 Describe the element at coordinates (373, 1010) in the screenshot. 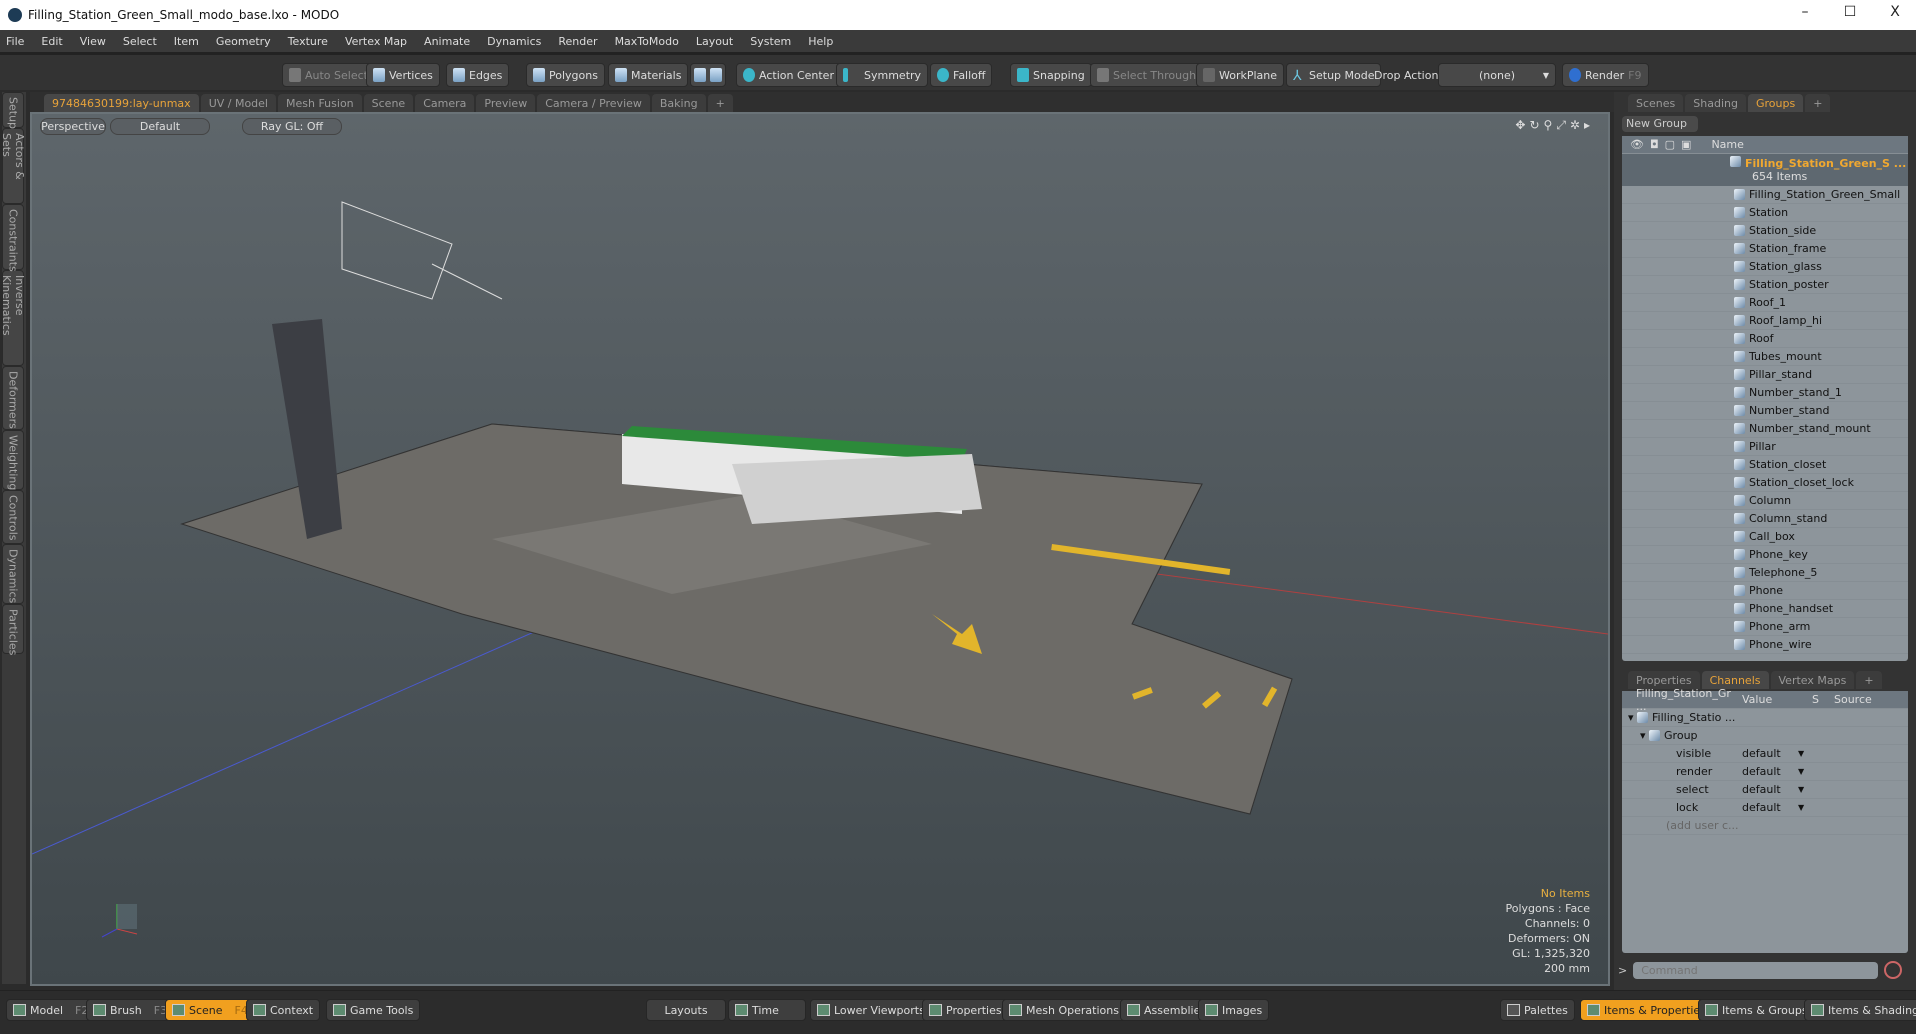

I see `game-tools-layout-button: Game Tools` at that location.